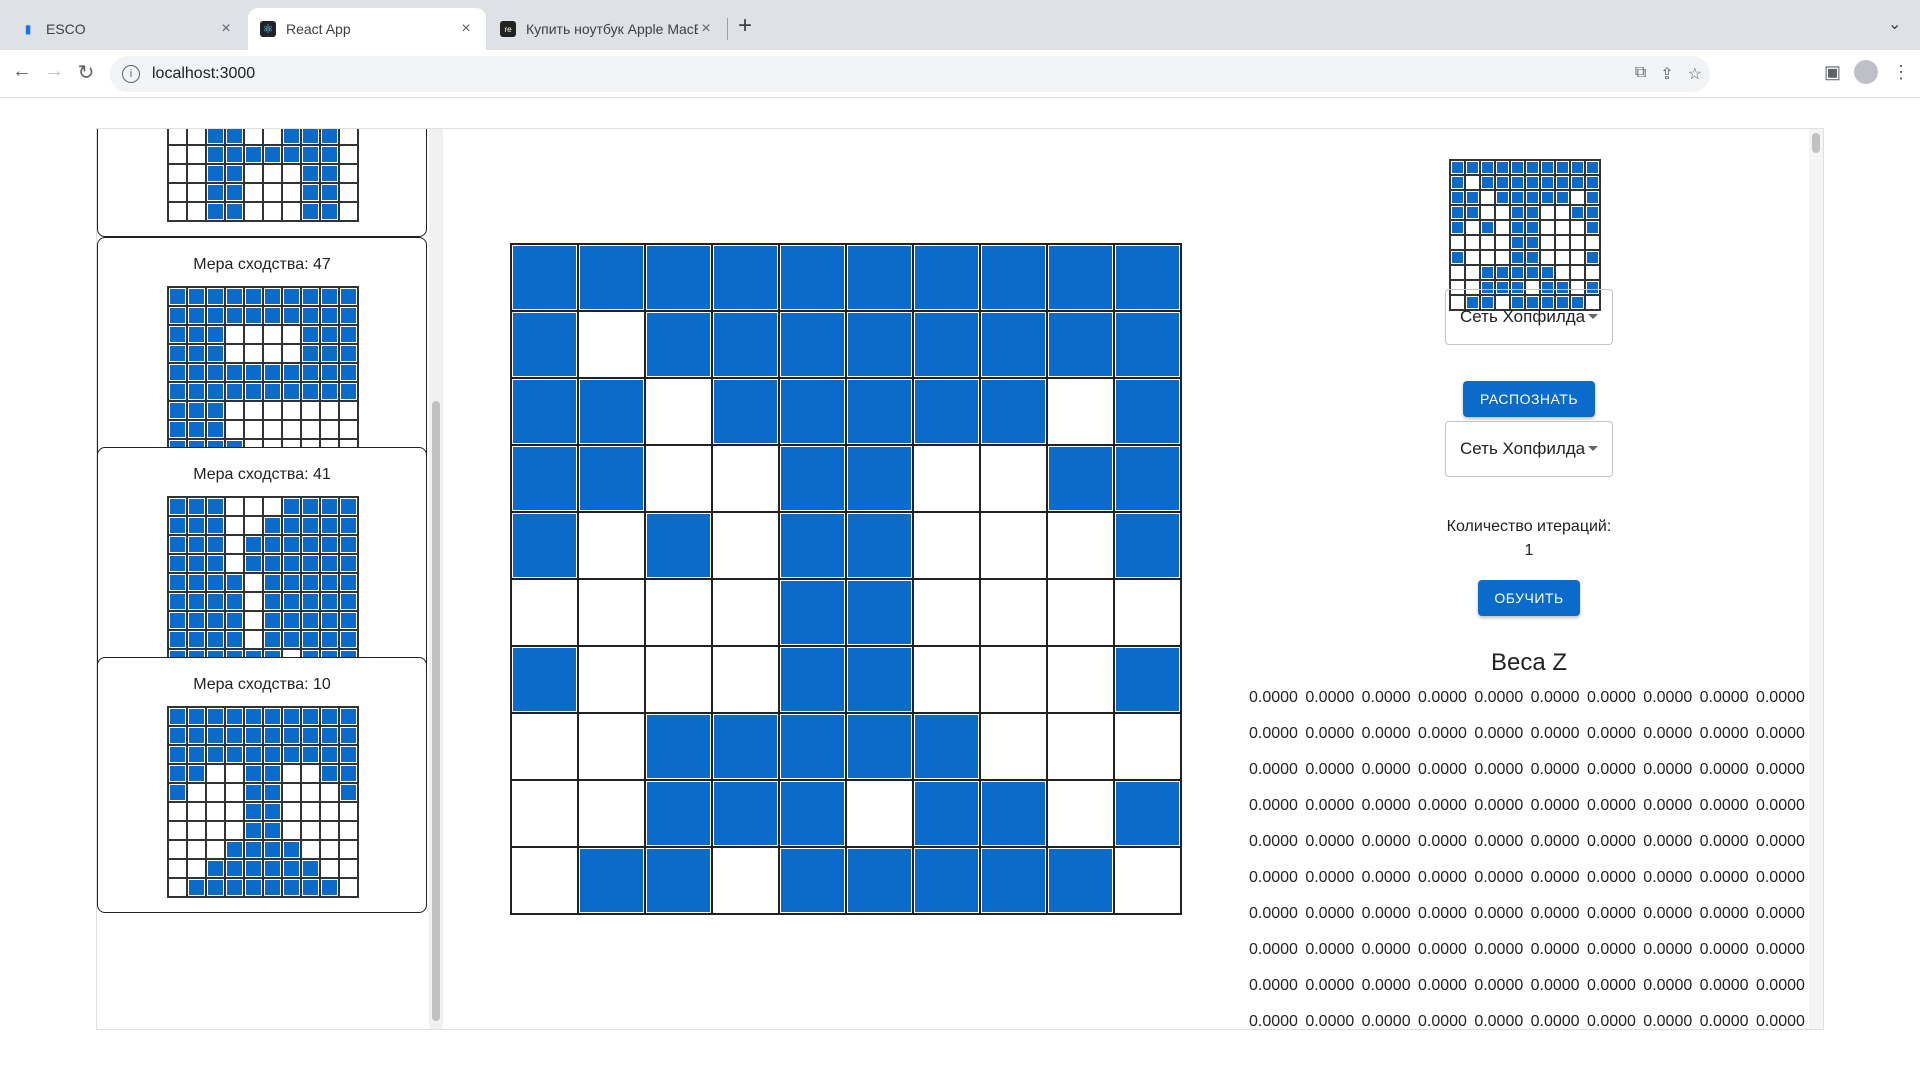 The width and height of the screenshot is (1920, 1080). I want to click on back-icon: ←, so click(22, 71).